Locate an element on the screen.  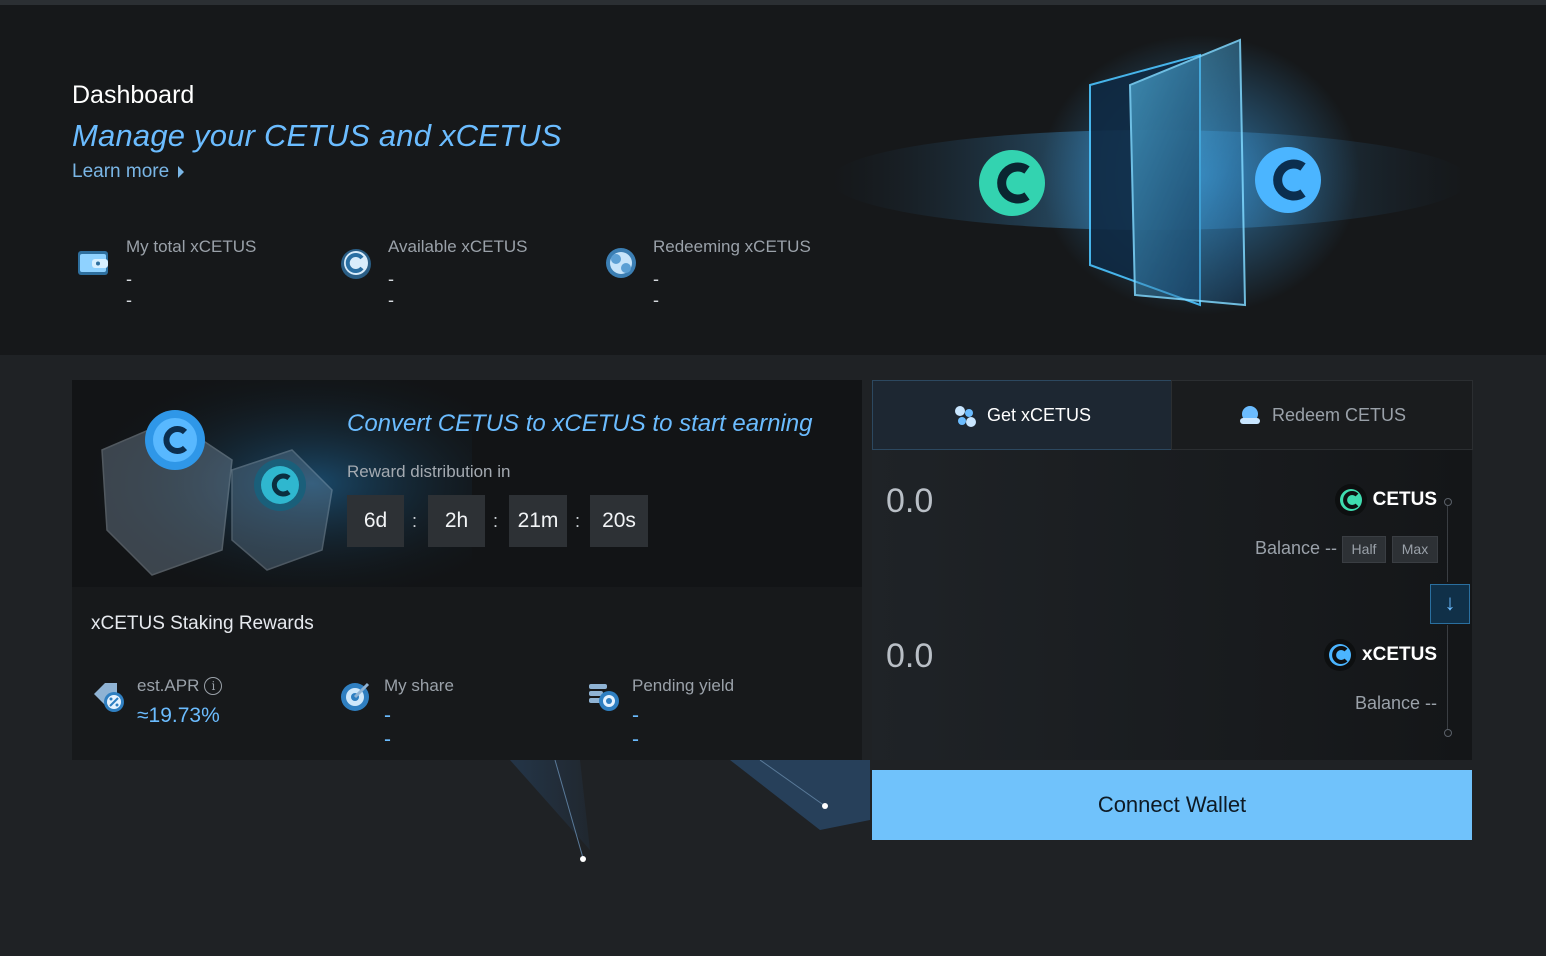
apr-value: ≈19.73% is located at coordinates (178, 715).